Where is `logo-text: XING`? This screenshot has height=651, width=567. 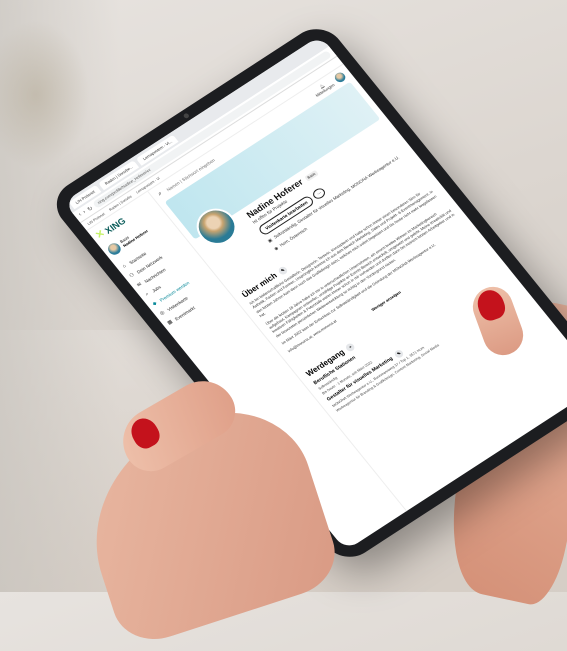 logo-text: XING is located at coordinates (115, 225).